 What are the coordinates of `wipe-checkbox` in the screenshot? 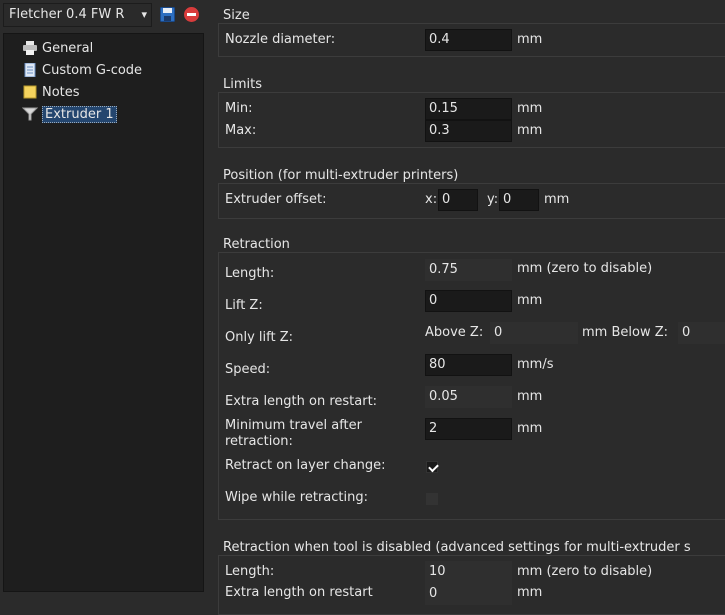 It's located at (432, 499).